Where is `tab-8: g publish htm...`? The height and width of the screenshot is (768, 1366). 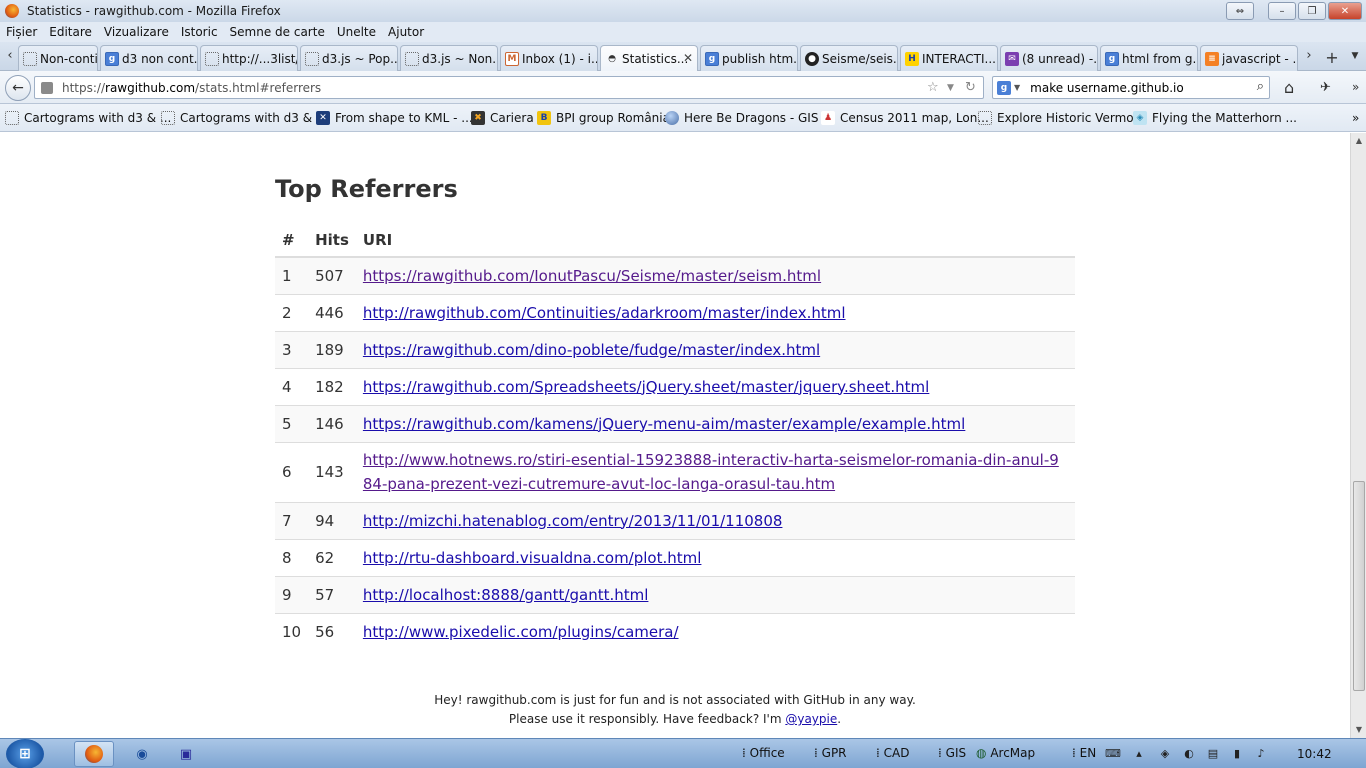 tab-8: g publish htm... is located at coordinates (749, 58).